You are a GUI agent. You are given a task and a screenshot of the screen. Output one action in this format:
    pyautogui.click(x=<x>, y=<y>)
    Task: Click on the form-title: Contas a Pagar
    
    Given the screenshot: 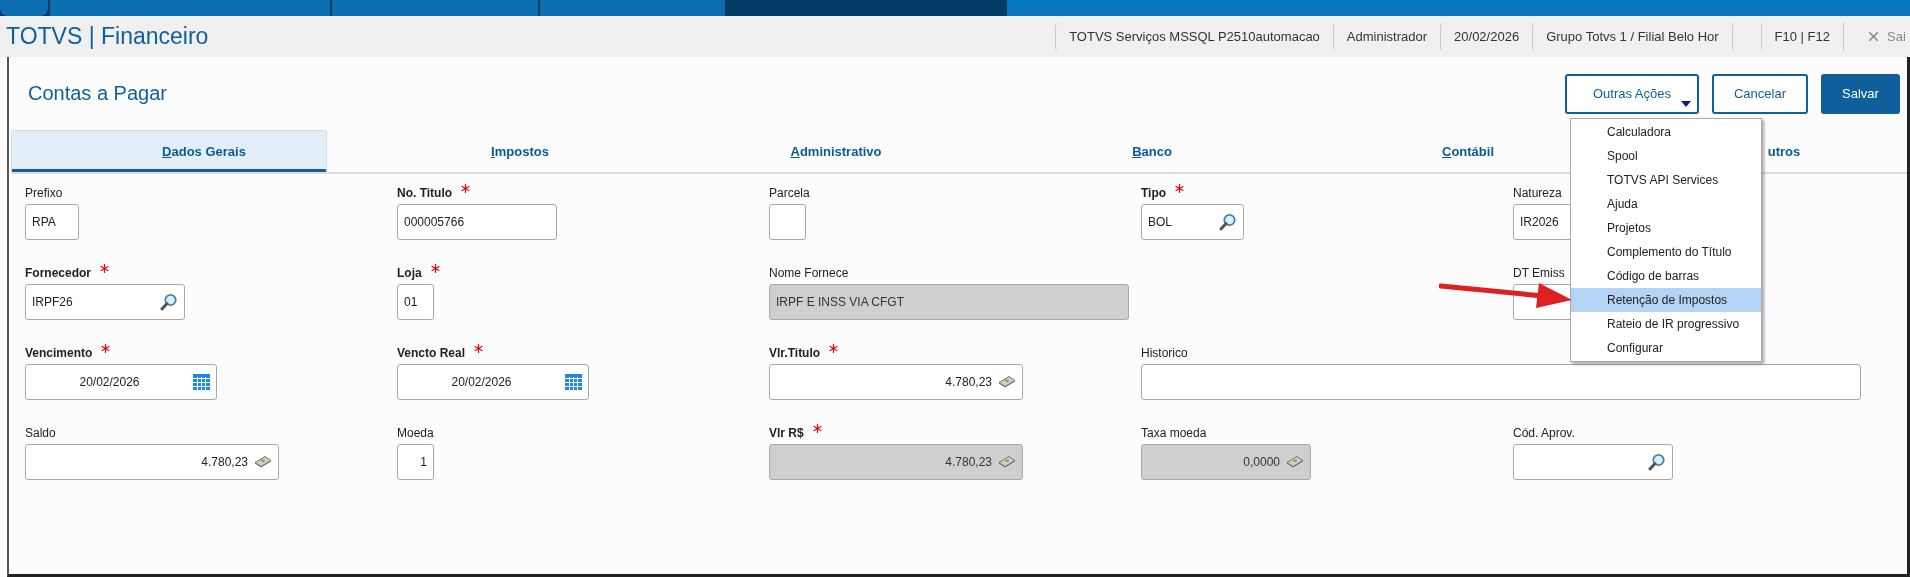 What is the action you would take?
    pyautogui.click(x=98, y=93)
    